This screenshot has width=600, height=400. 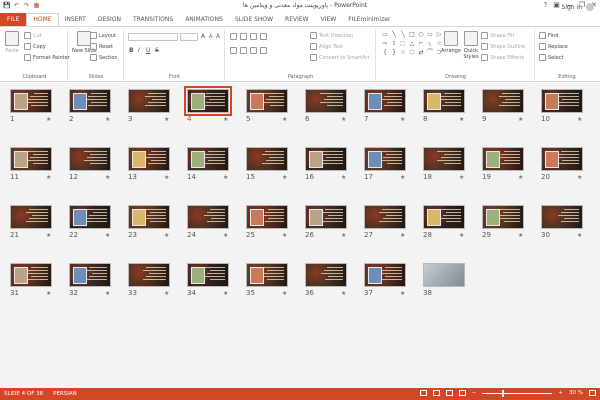 I want to click on reading-view-icon, so click(x=449, y=393).